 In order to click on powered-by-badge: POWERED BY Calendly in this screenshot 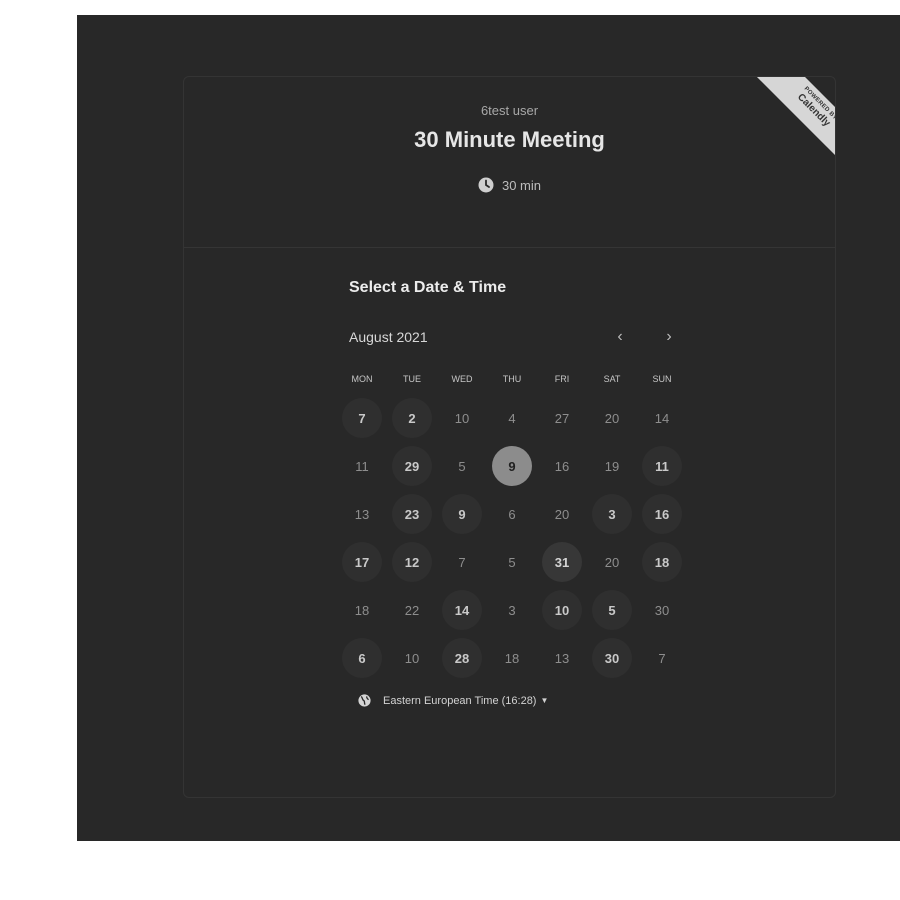, I will do `click(783, 129)`.